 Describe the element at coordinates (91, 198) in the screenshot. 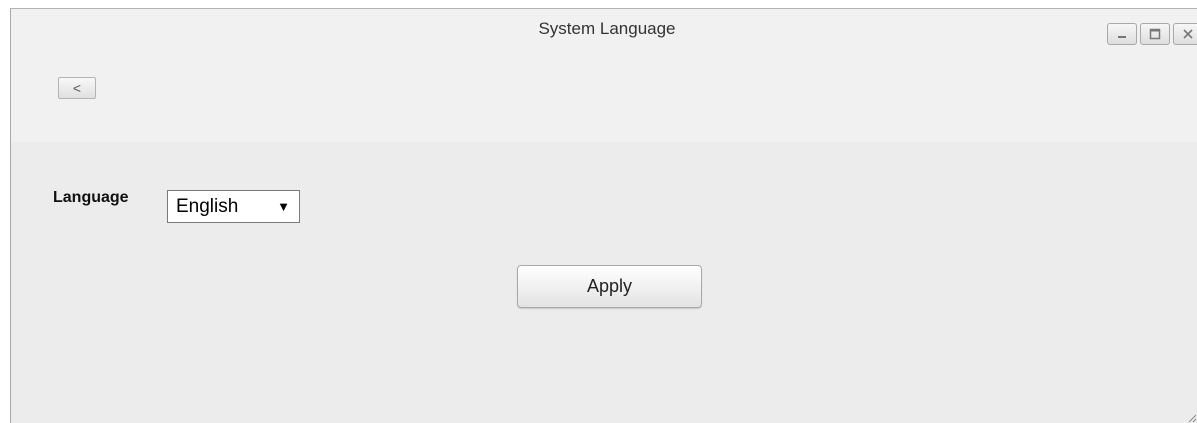

I see `language-label: Language` at that location.